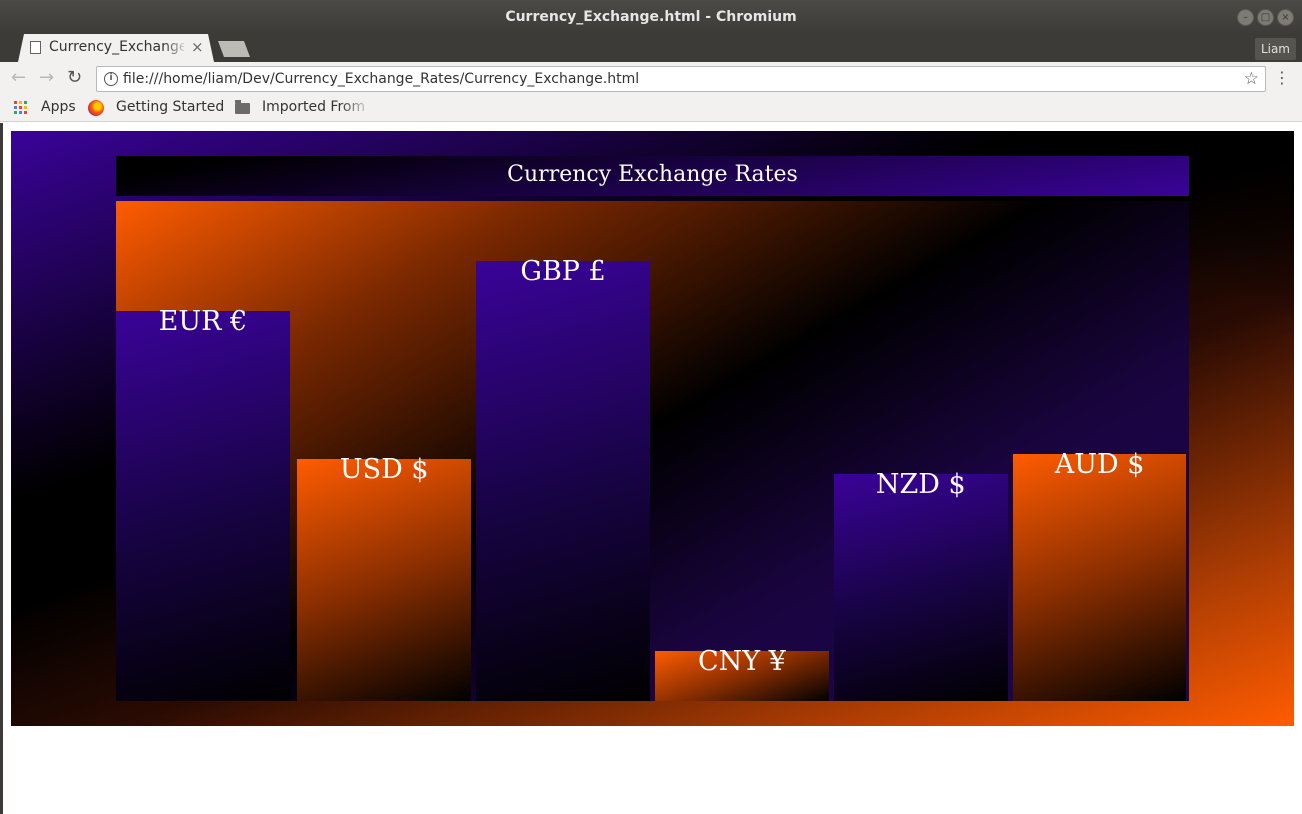 This screenshot has width=1302, height=814. Describe the element at coordinates (563, 478) in the screenshot. I see `bar-2: GBP £` at that location.